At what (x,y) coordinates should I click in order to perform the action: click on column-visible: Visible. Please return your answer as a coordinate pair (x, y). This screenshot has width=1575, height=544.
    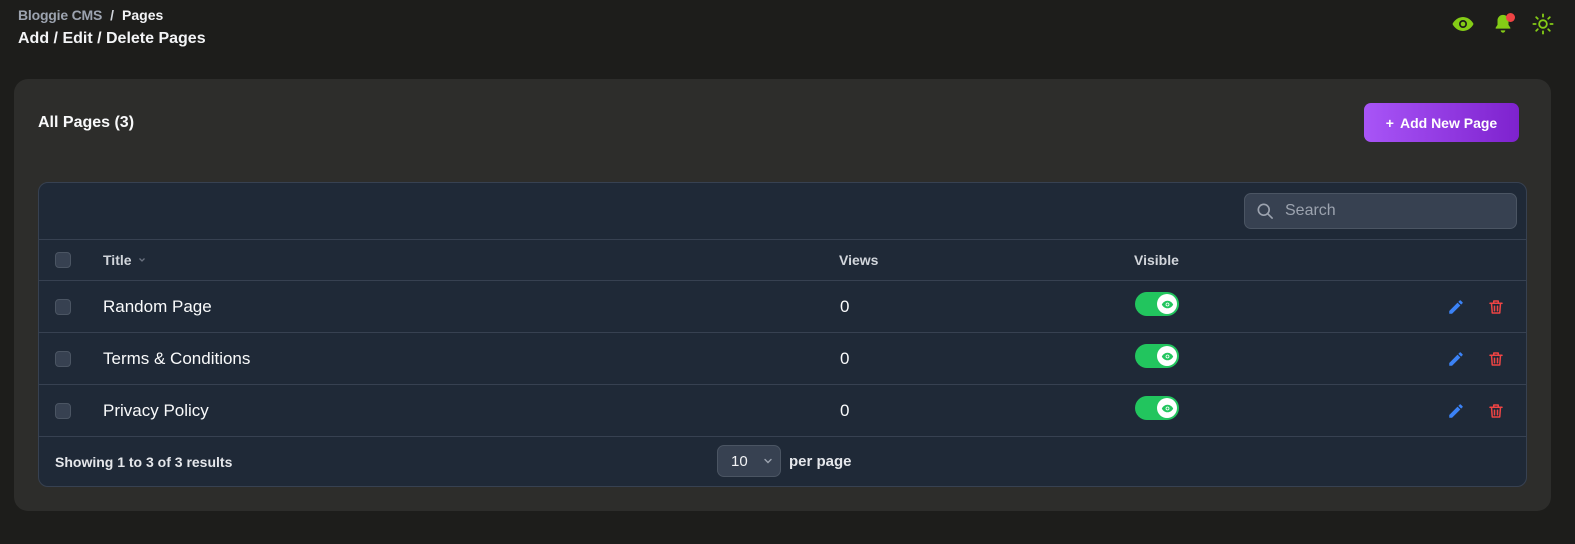
    Looking at the image, I should click on (1156, 260).